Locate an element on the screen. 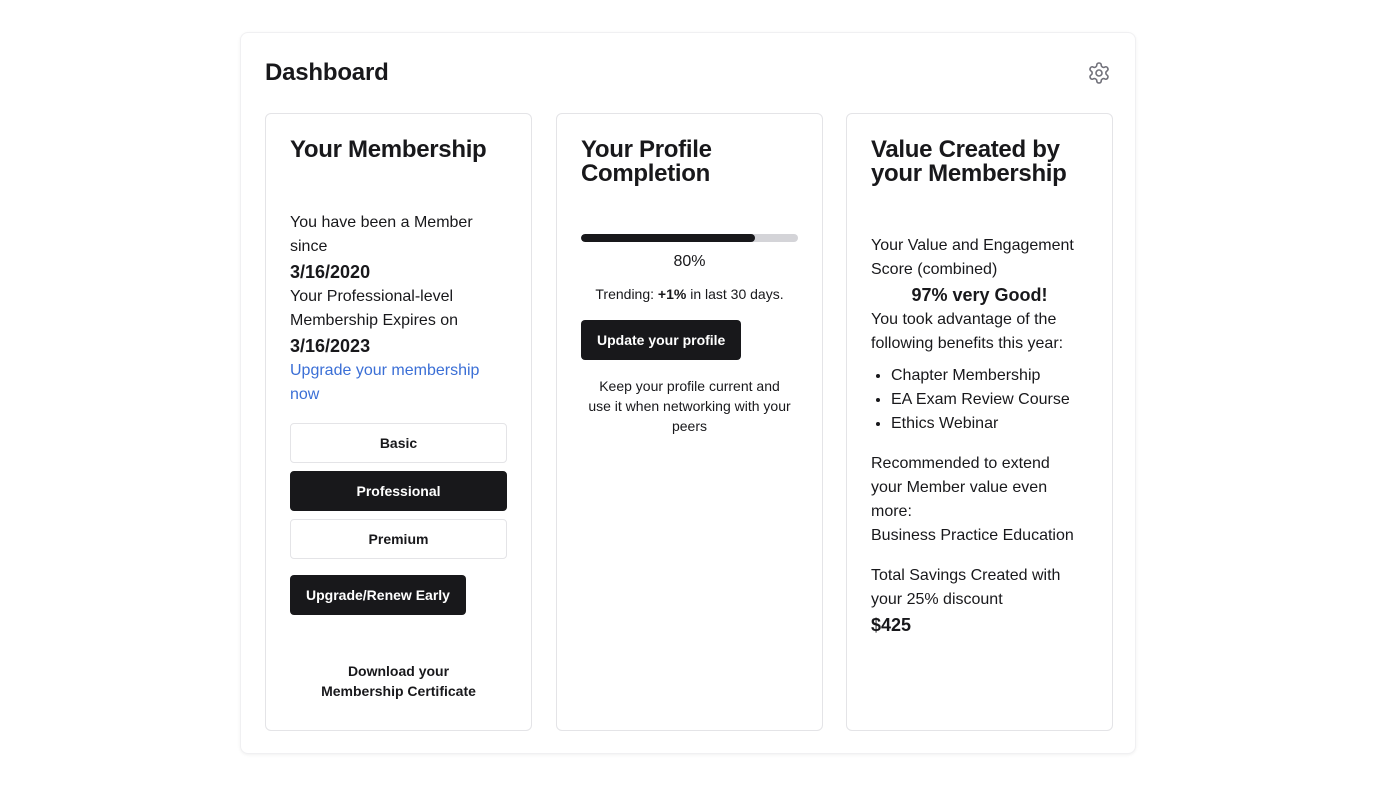 Image resolution: width=1376 pixels, height=786 pixels. trending-suffix: in last 30 days. is located at coordinates (735, 294).